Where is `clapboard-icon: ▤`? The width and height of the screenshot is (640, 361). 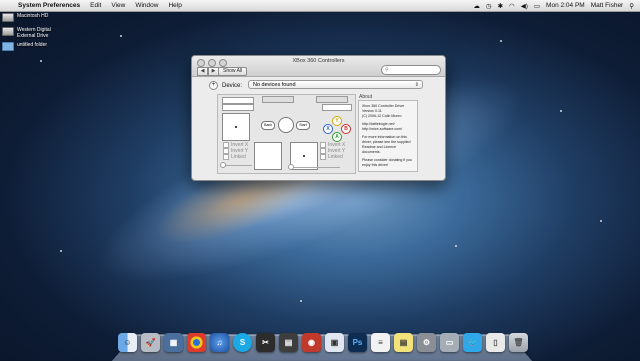
clapboard-icon: ▤ is located at coordinates (288, 342).